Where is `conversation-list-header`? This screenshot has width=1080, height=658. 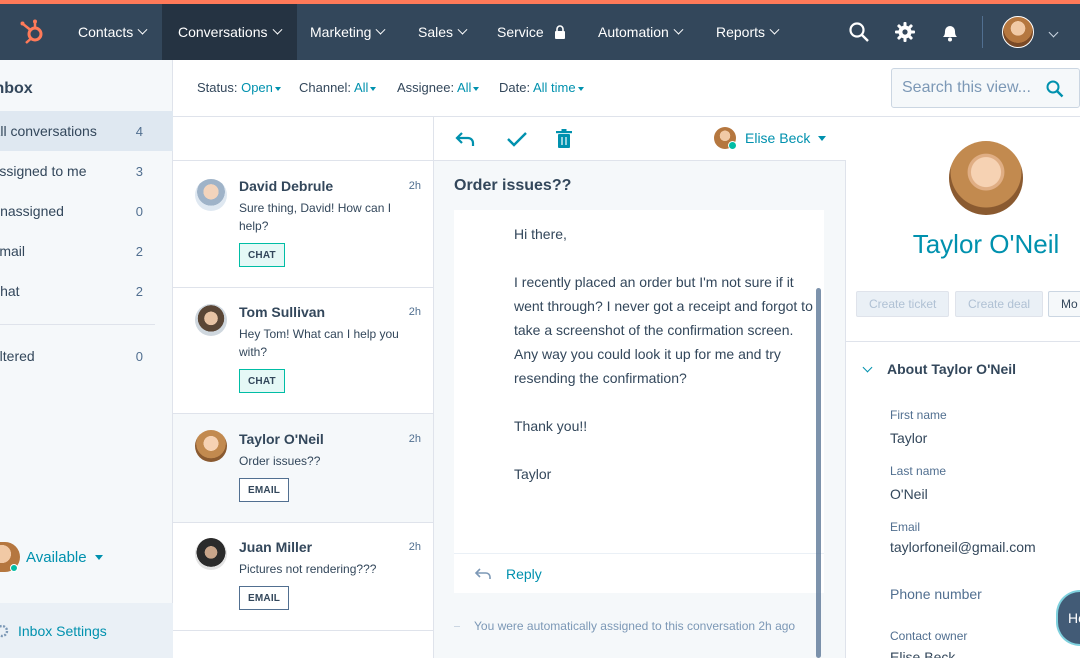
conversation-list-header is located at coordinates (303, 139).